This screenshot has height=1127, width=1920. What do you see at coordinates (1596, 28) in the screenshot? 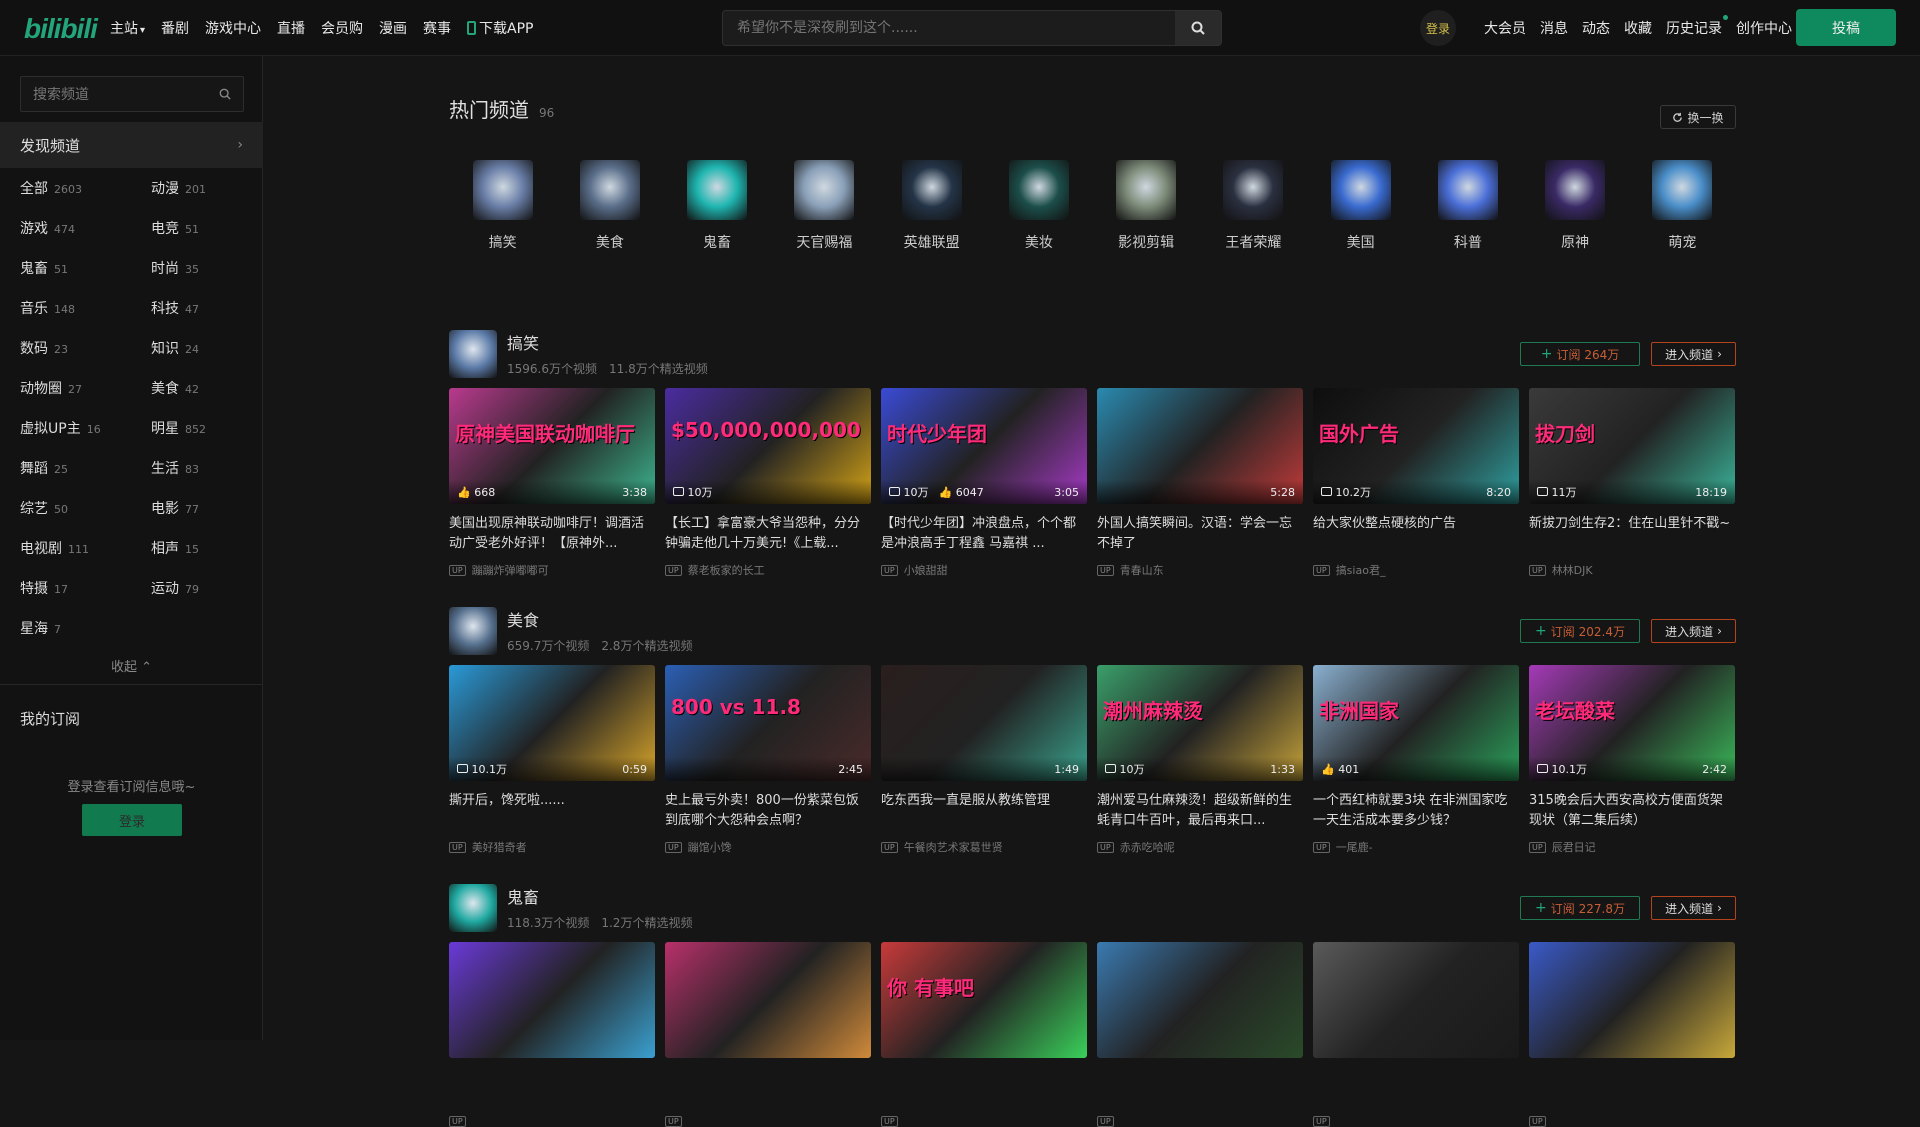
I see `nav-dynamics: 动态` at bounding box center [1596, 28].